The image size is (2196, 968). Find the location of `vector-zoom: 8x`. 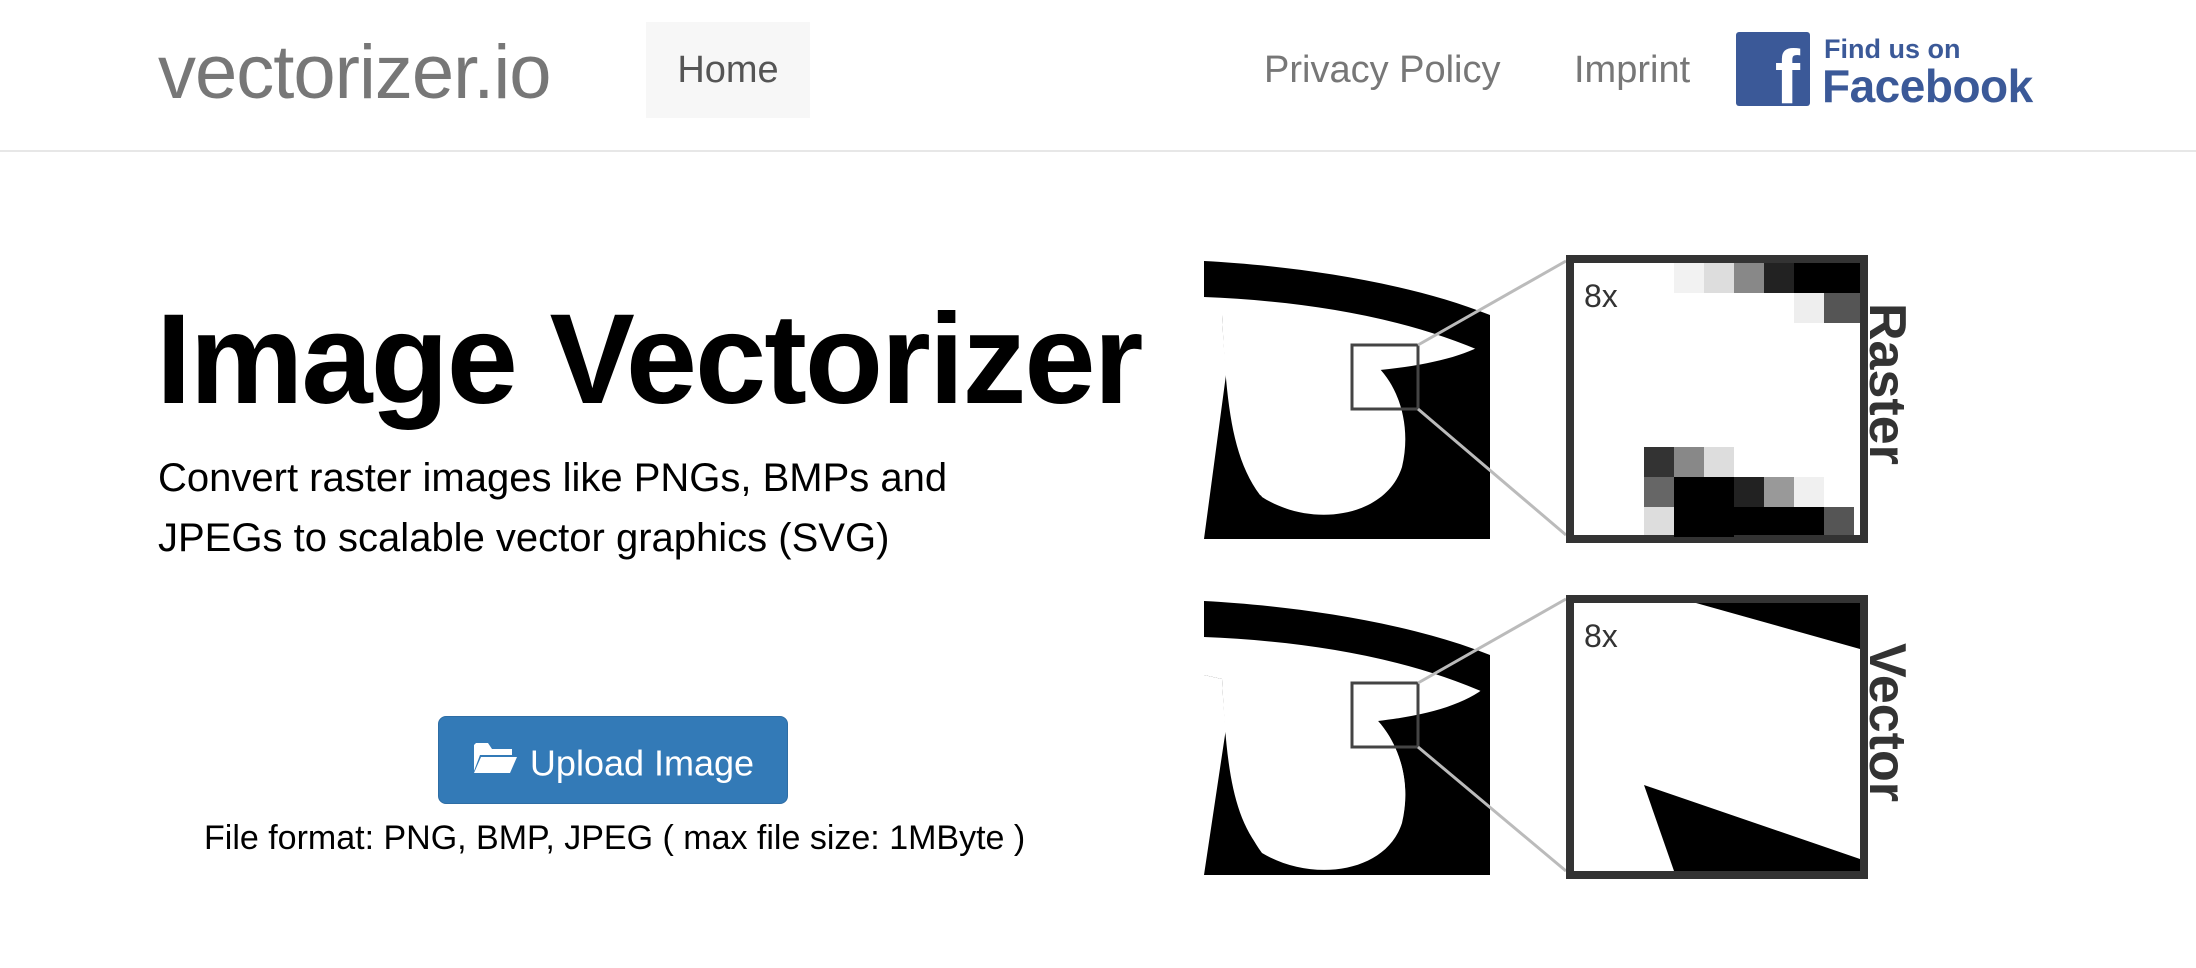

vector-zoom: 8x is located at coordinates (1717, 737).